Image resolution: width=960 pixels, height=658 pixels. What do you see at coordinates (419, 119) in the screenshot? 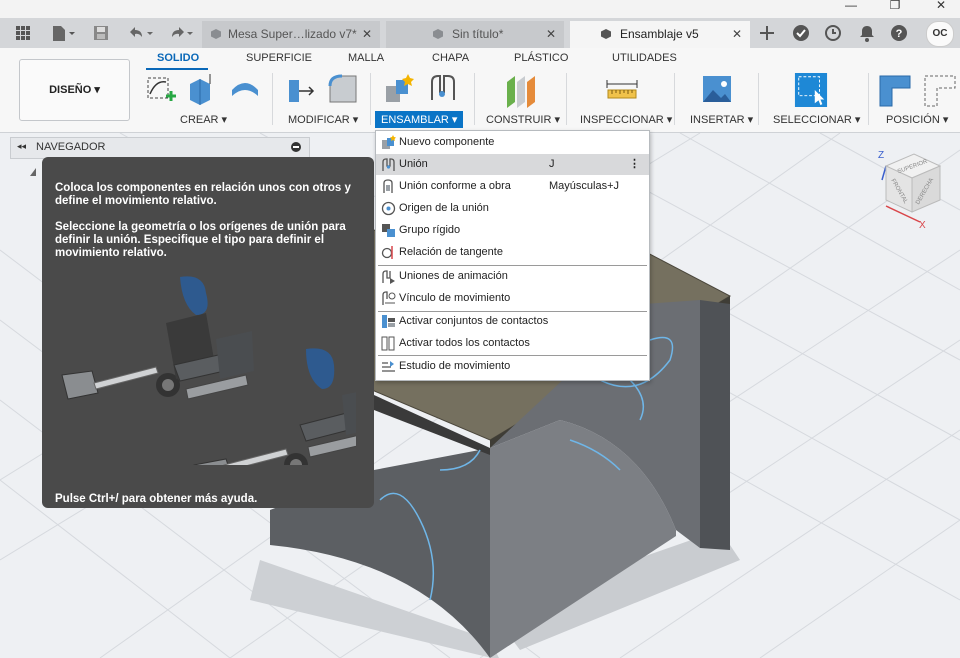
I see `group-ensamblar: ENSAMBLAR ▾` at bounding box center [419, 119].